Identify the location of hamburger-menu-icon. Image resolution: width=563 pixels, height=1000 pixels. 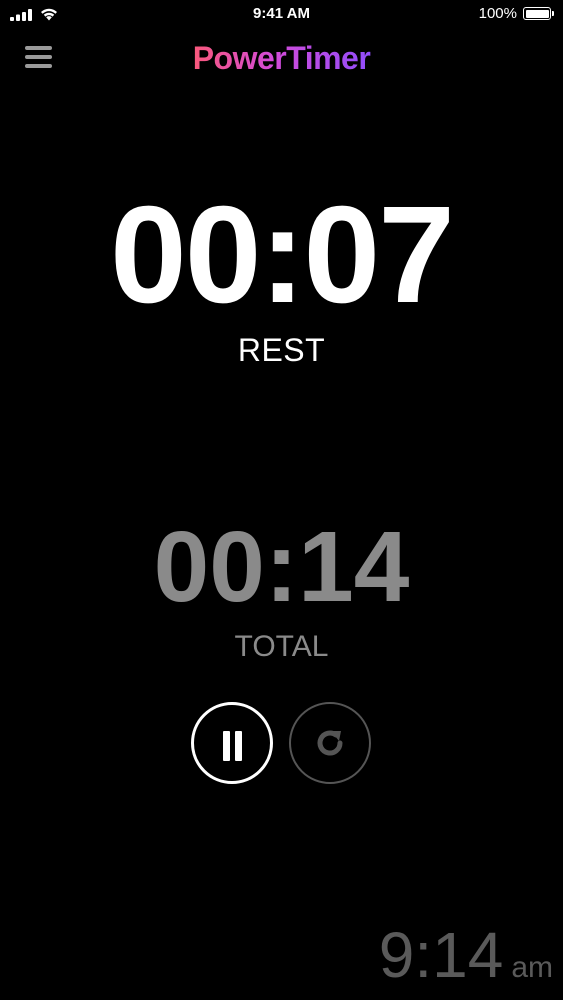
(38, 57).